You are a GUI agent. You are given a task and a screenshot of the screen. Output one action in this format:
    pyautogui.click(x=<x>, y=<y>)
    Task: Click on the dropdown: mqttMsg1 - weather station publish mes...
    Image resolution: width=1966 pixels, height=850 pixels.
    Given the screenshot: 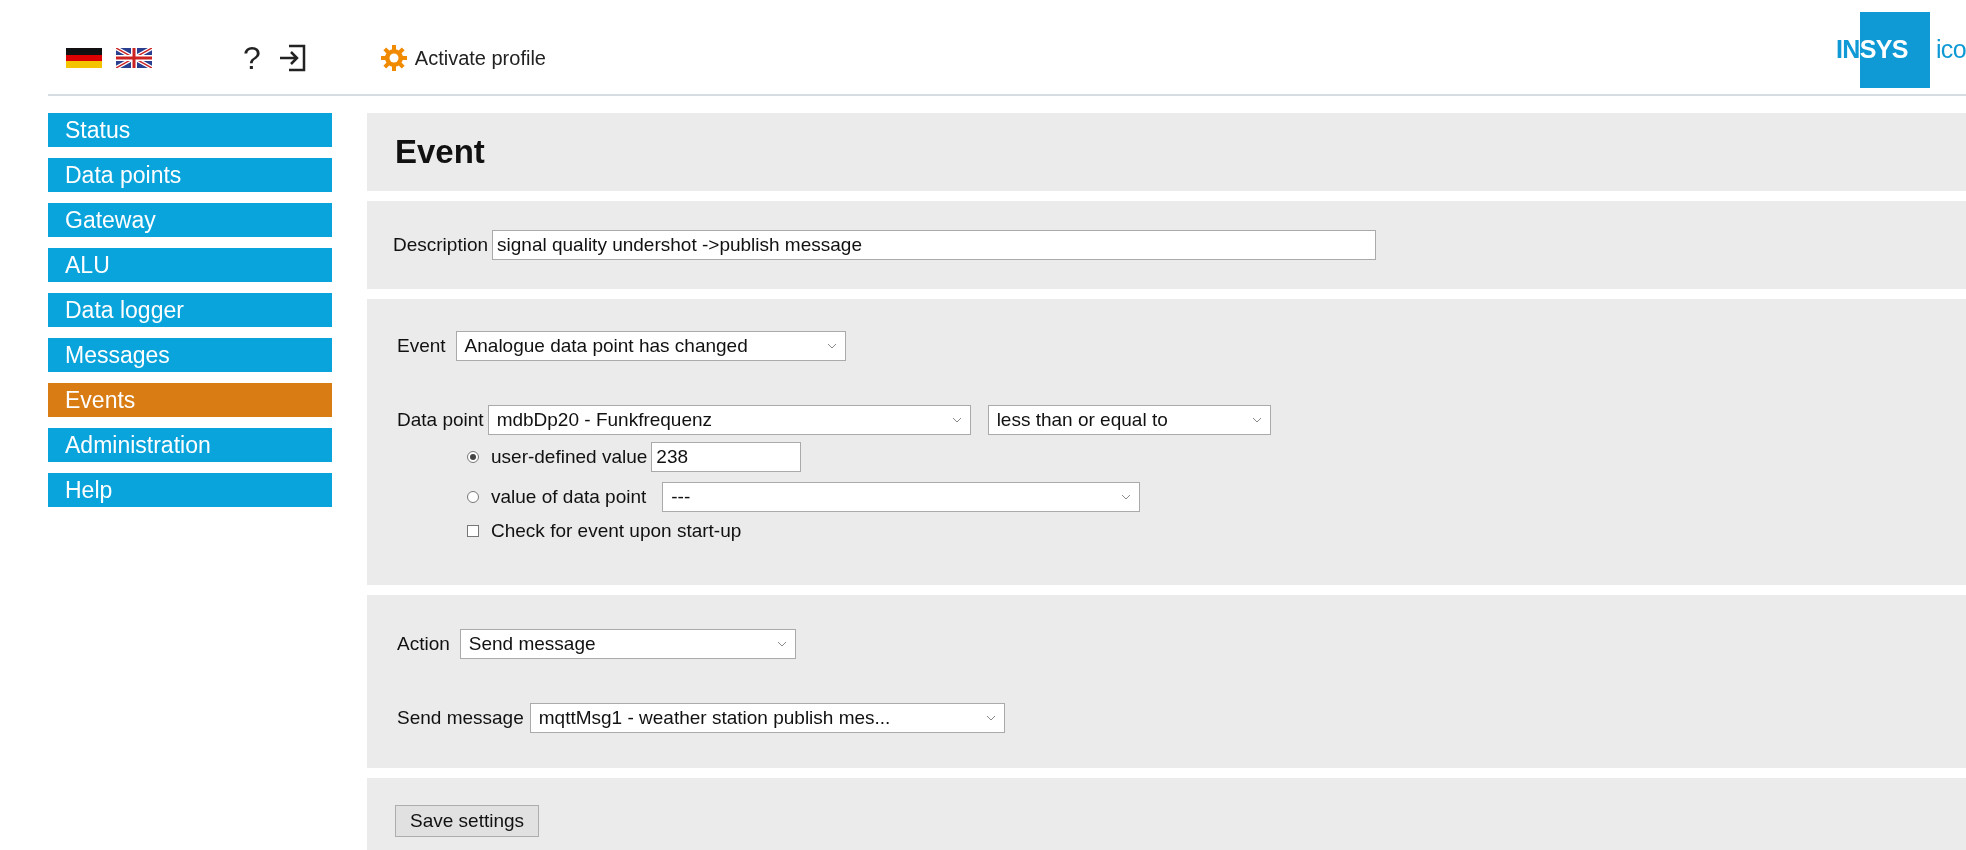 What is the action you would take?
    pyautogui.click(x=767, y=718)
    